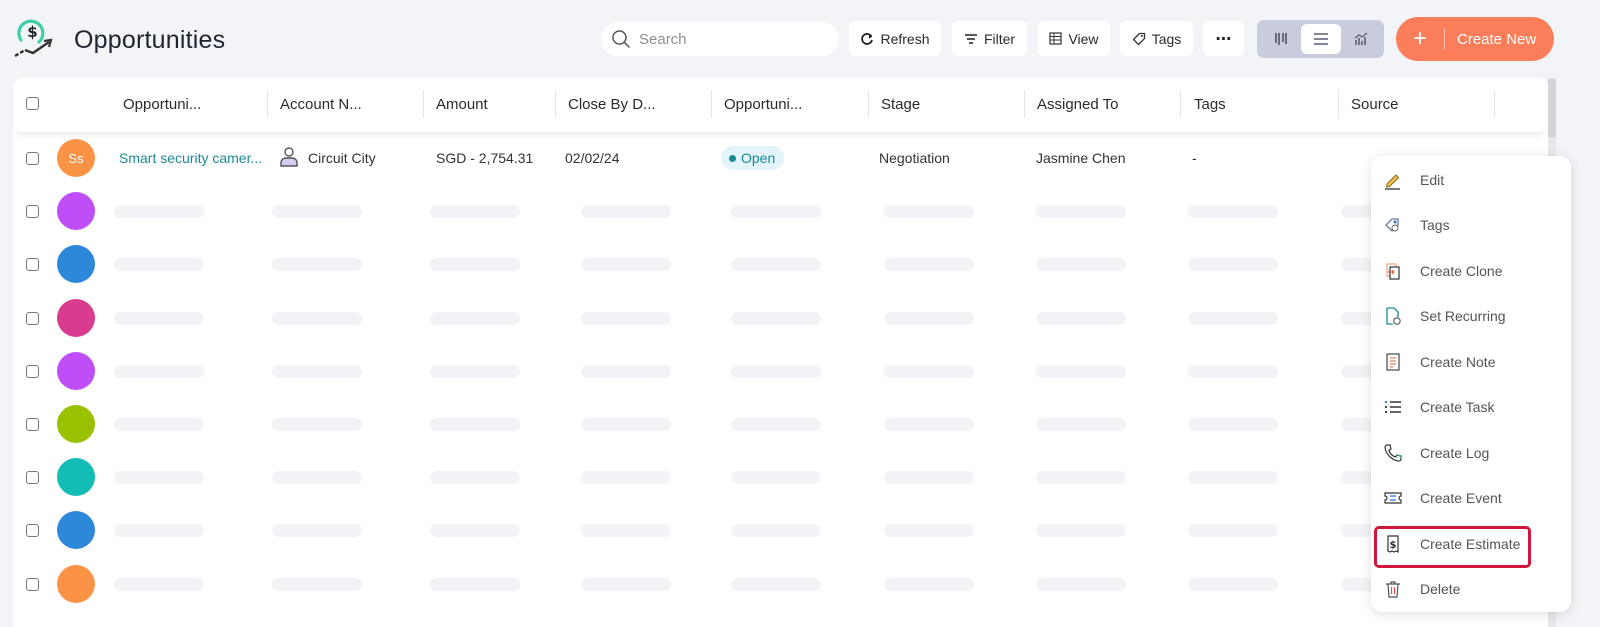 This screenshot has height=627, width=1600. I want to click on avatar: Ss, so click(76, 158).